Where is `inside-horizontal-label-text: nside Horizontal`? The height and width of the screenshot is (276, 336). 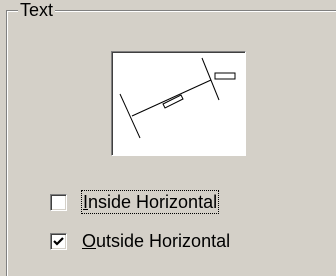
inside-horizontal-label-text: nside Horizontal is located at coordinates (153, 202).